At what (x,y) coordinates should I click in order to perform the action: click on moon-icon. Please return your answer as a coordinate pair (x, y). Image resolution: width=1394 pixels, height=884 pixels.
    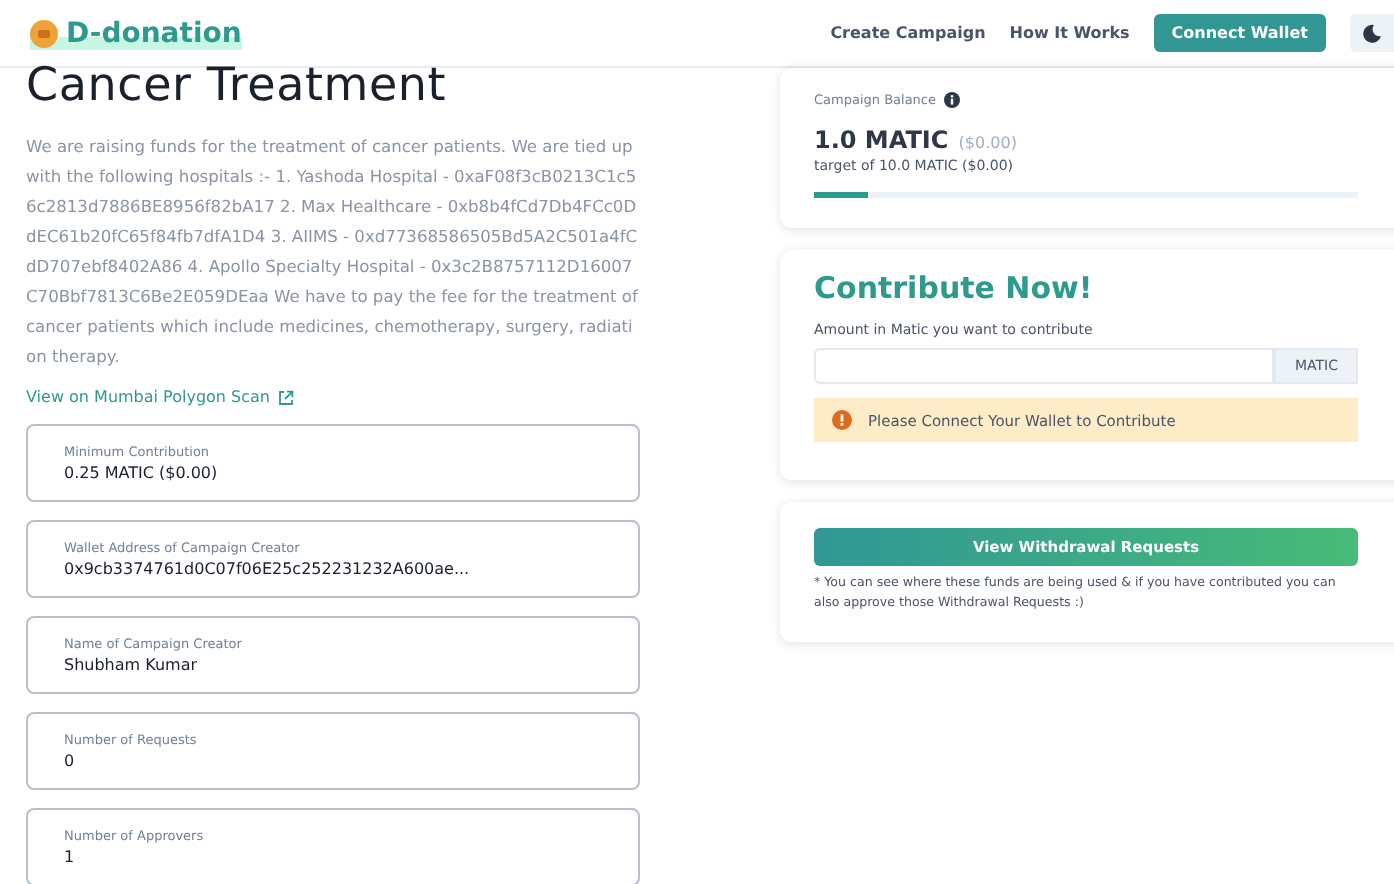
    Looking at the image, I should click on (1372, 33).